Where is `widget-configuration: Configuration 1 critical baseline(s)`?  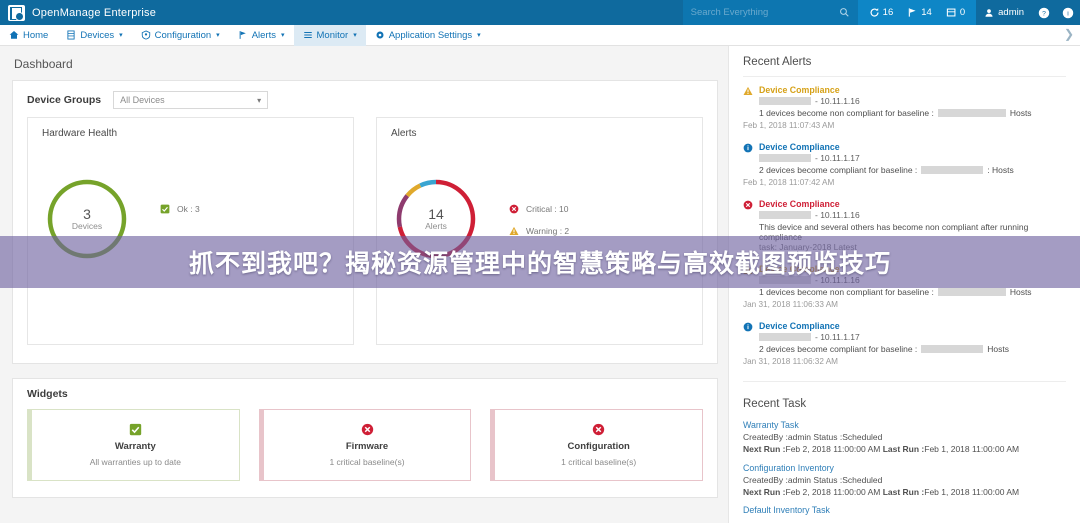 widget-configuration: Configuration 1 critical baseline(s) is located at coordinates (597, 445).